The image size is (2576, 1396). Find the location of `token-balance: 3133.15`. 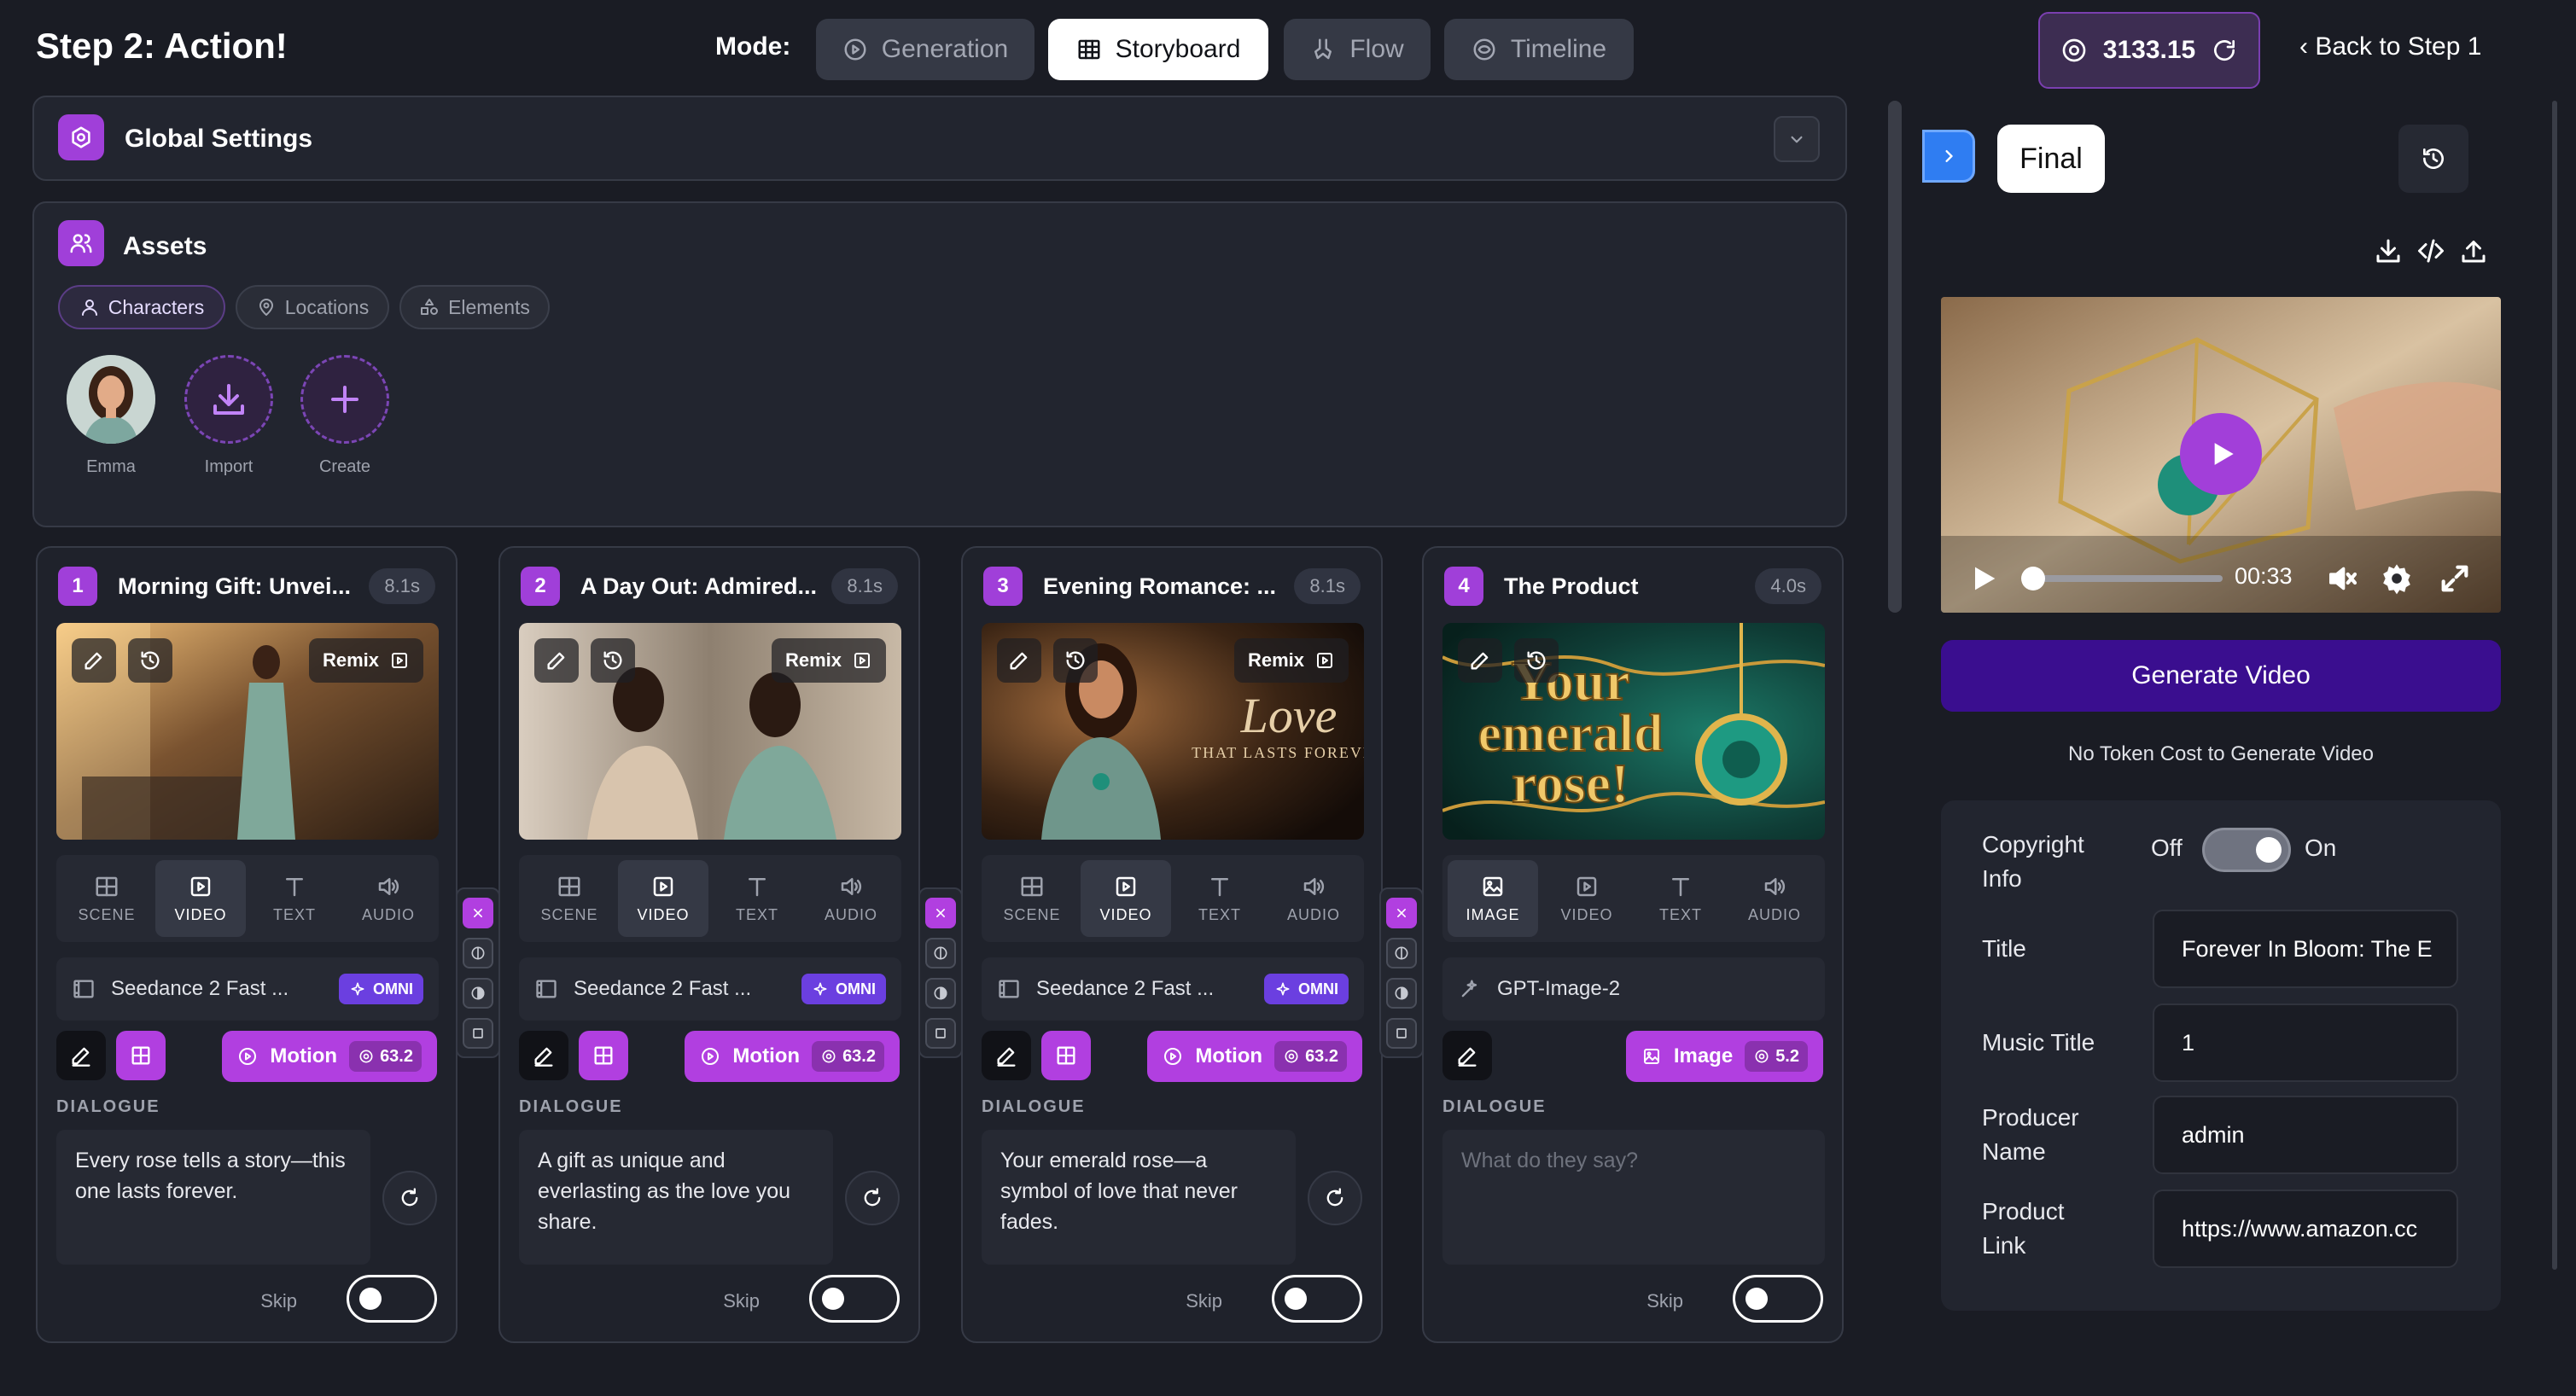

token-balance: 3133.15 is located at coordinates (2149, 50).